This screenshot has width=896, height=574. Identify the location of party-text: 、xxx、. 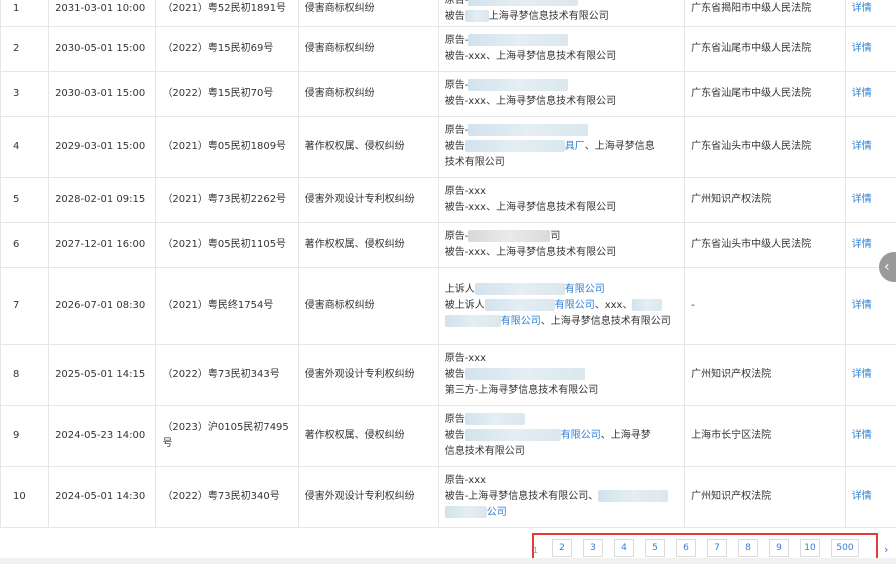
(613, 305).